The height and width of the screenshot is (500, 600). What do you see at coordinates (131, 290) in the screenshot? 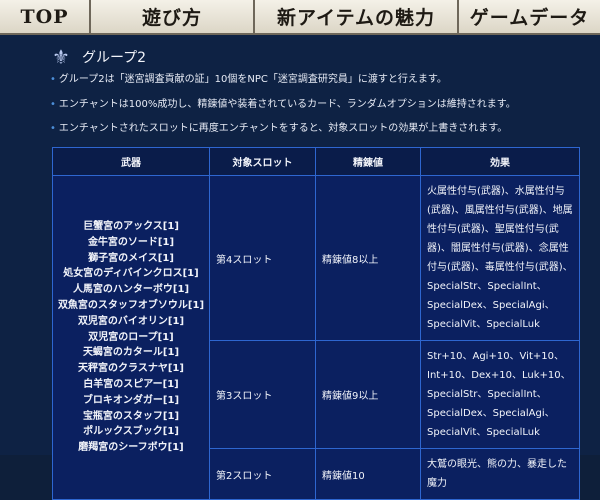
I see `weapon-item: 人馬宮のハンターボウ[1]` at bounding box center [131, 290].